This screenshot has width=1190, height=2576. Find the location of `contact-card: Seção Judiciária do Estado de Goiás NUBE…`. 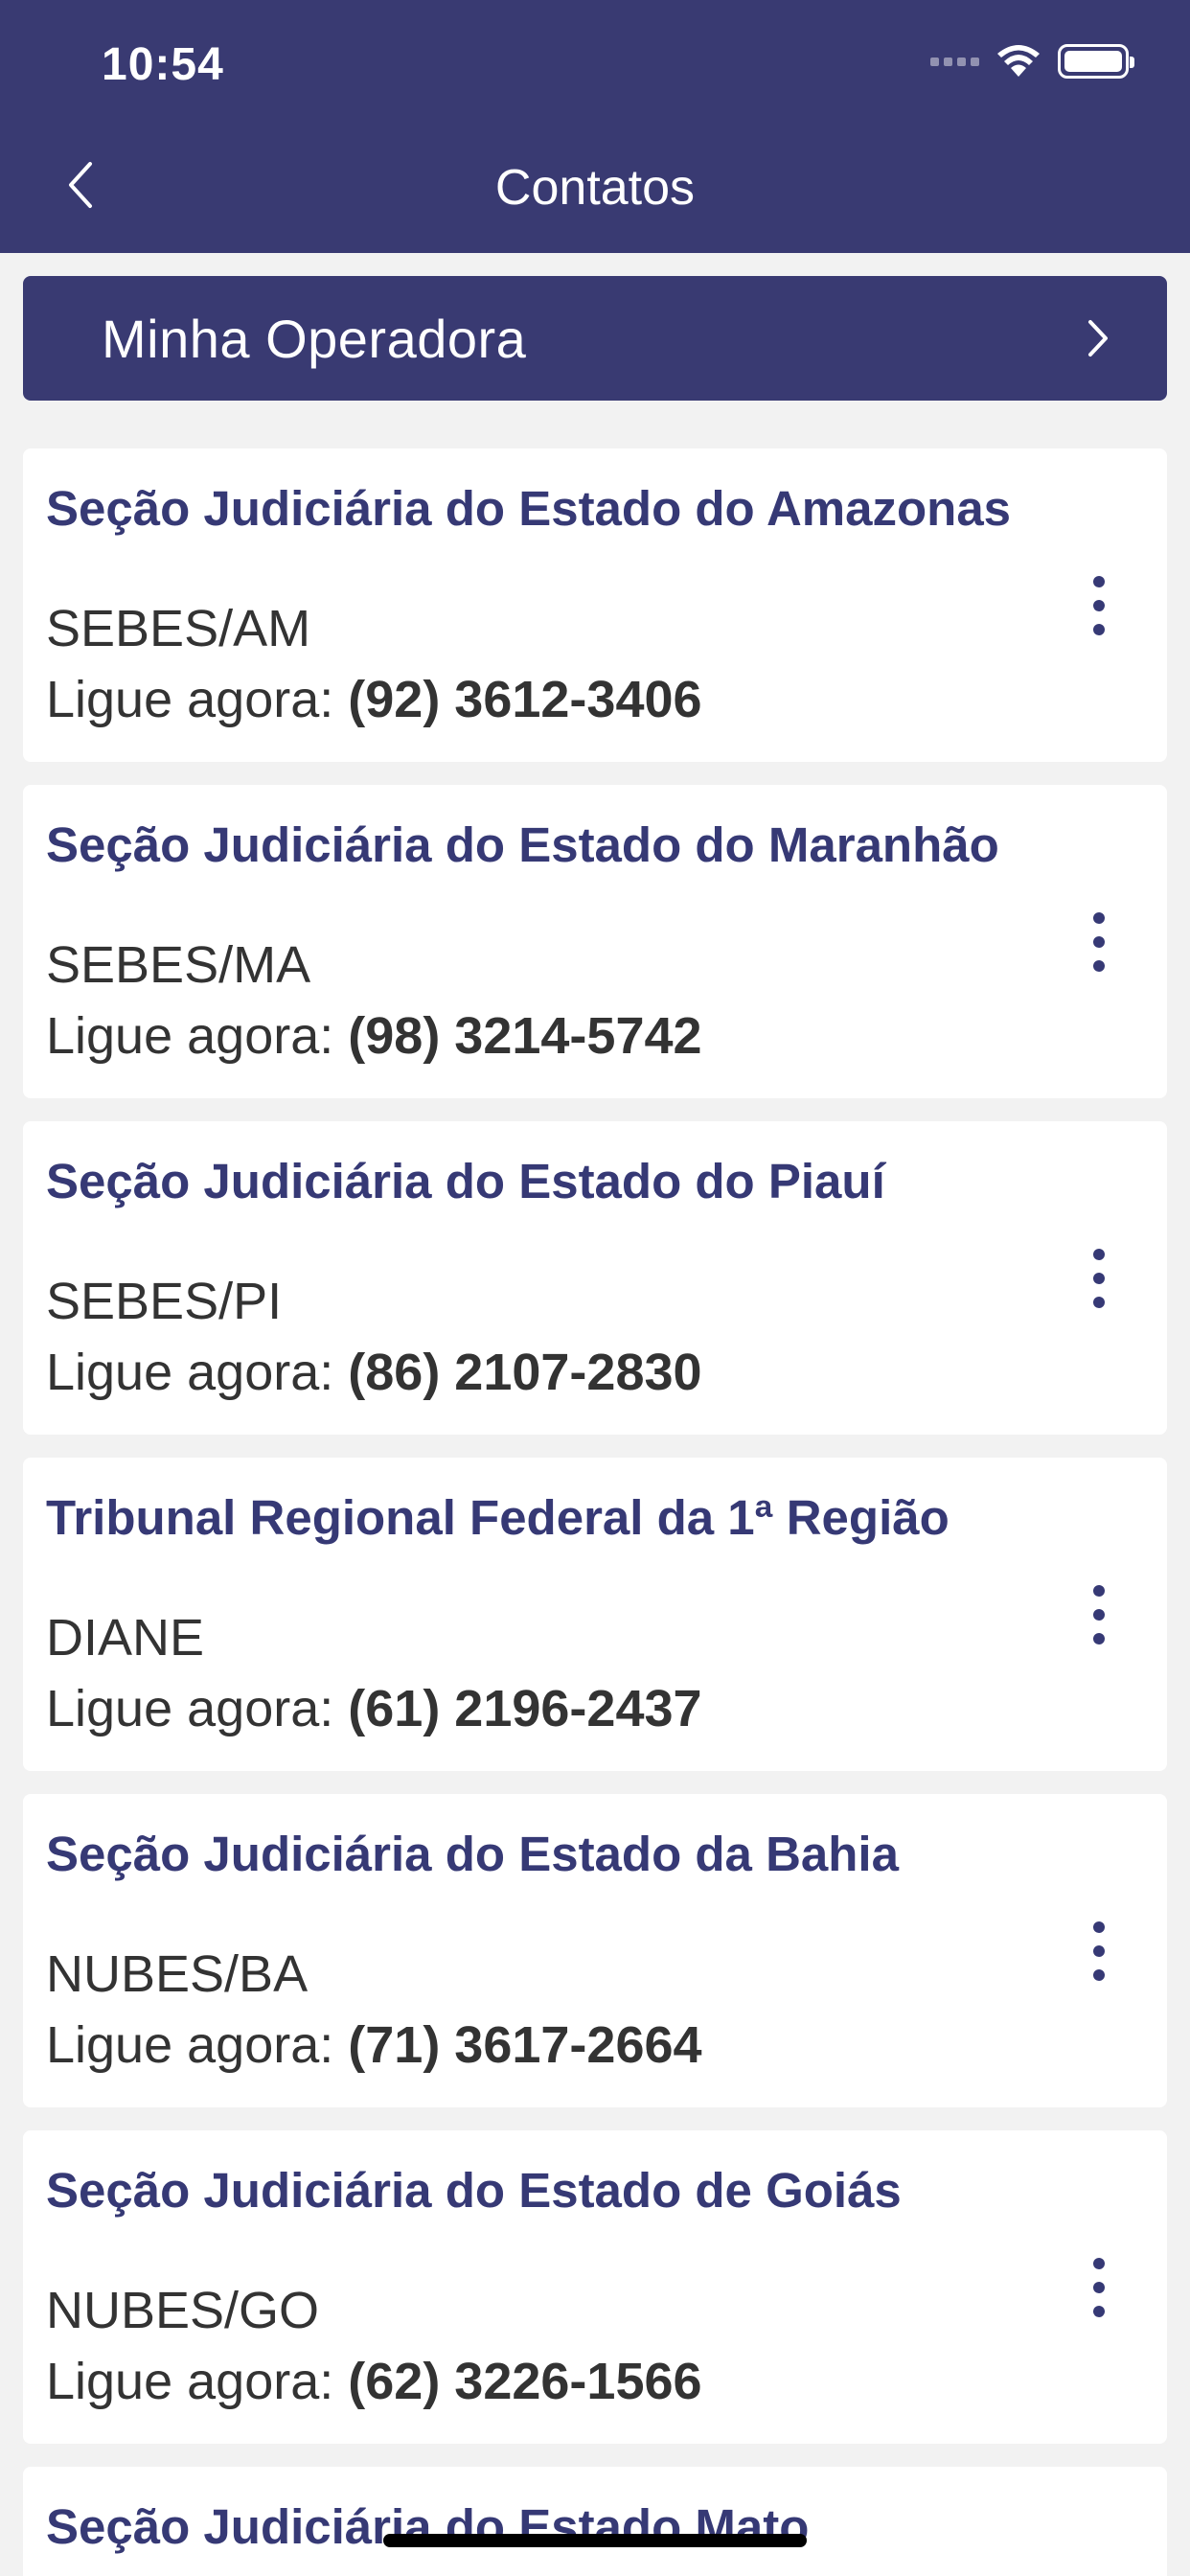

contact-card: Seção Judiciária do Estado de Goiás NUBE… is located at coordinates (595, 2287).